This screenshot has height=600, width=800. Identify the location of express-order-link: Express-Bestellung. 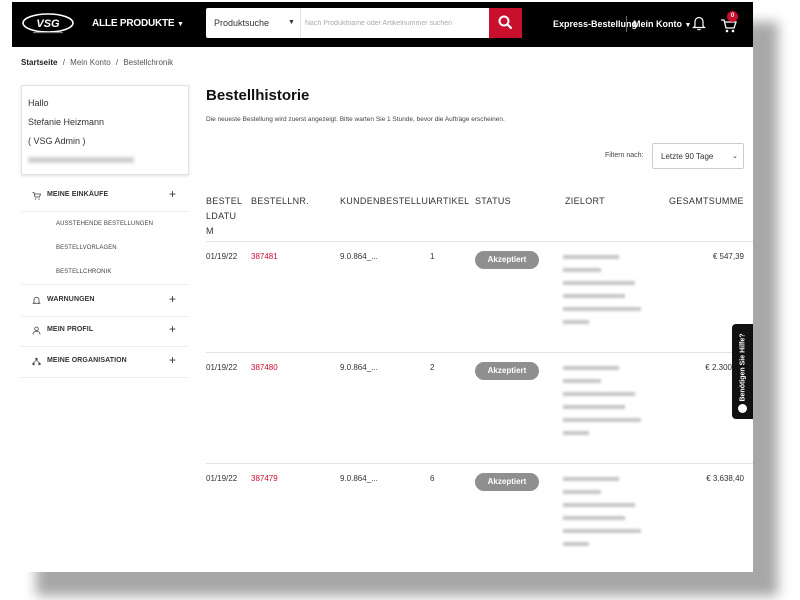
(595, 24).